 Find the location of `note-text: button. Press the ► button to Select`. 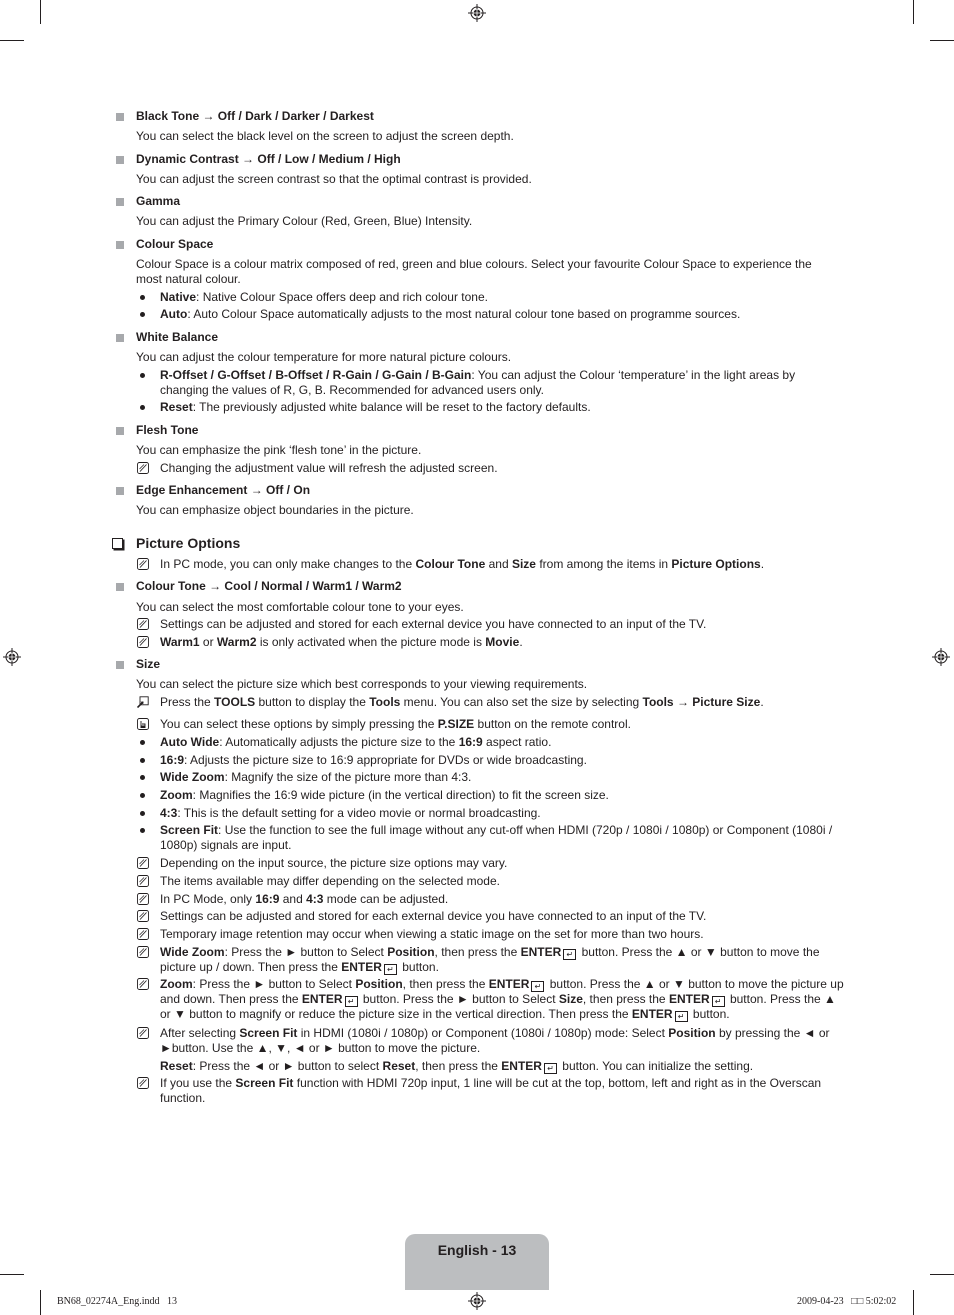

note-text: button. Press the ► button to Select is located at coordinates (459, 999).